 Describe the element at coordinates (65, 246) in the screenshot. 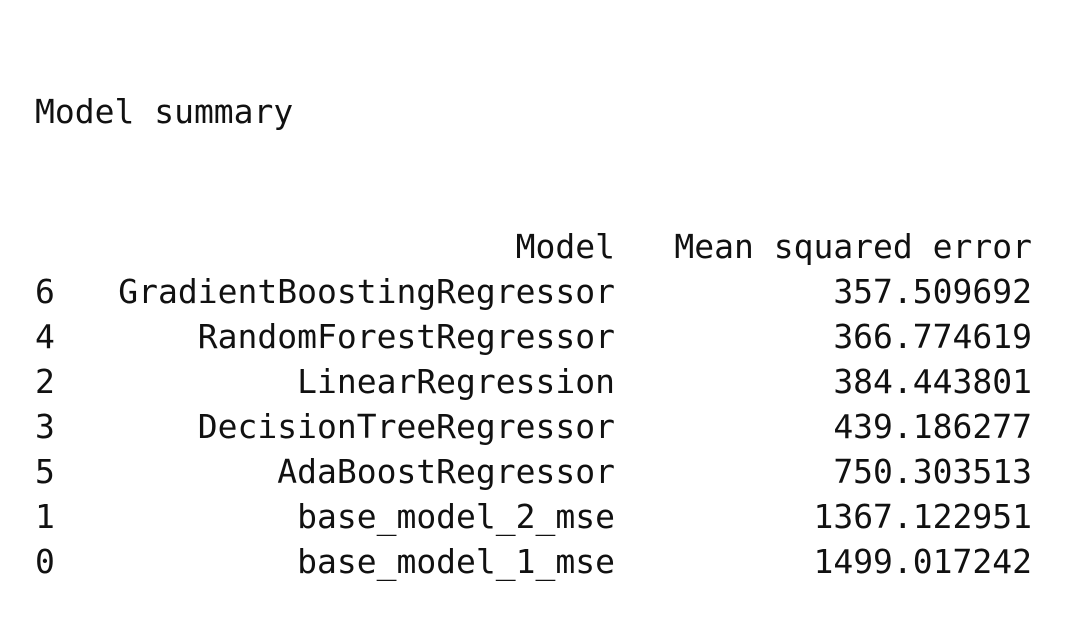

I see `index-header` at that location.